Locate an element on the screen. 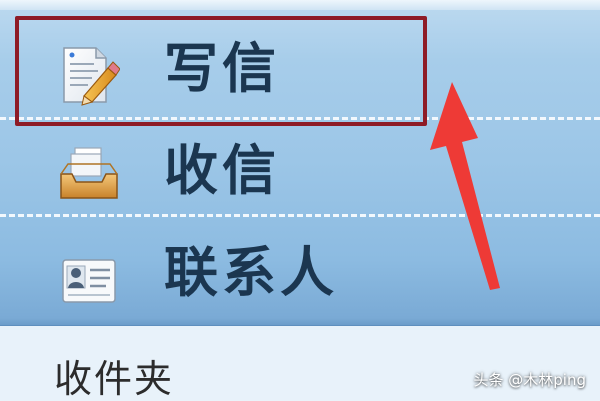 This screenshot has width=600, height=401. nav-label-contacts: 联系人 is located at coordinates (251, 272).